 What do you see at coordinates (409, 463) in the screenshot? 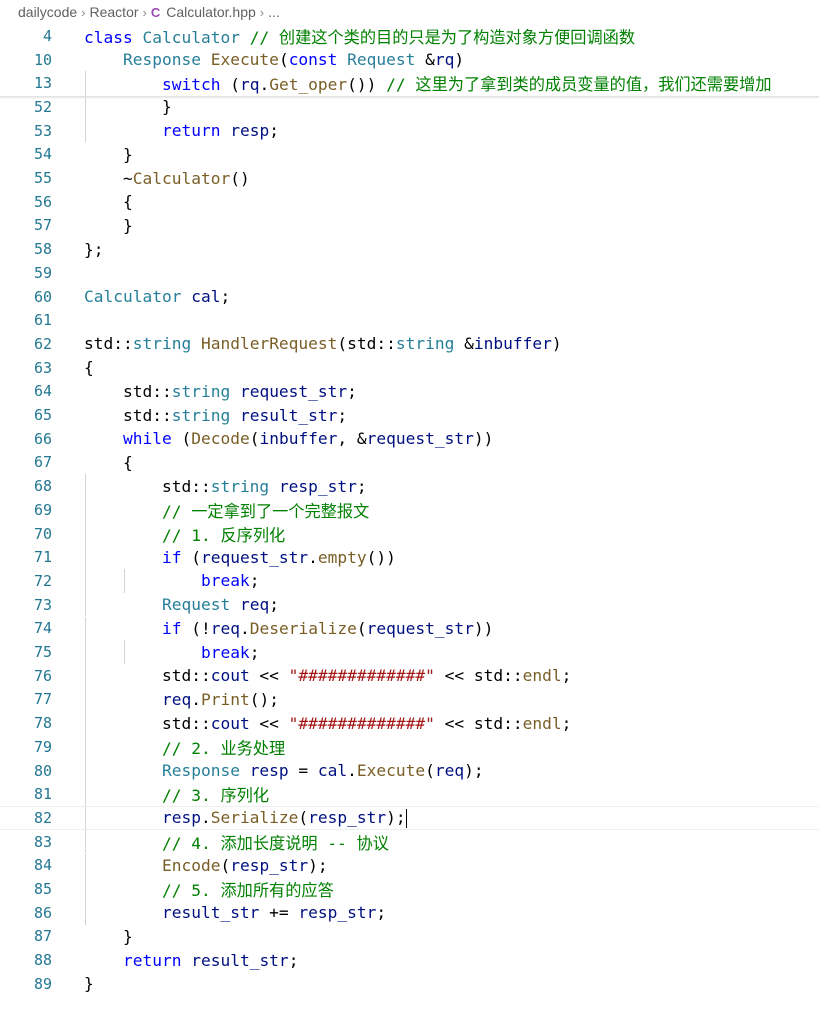
I see `code-line: 67 {` at bounding box center [409, 463].